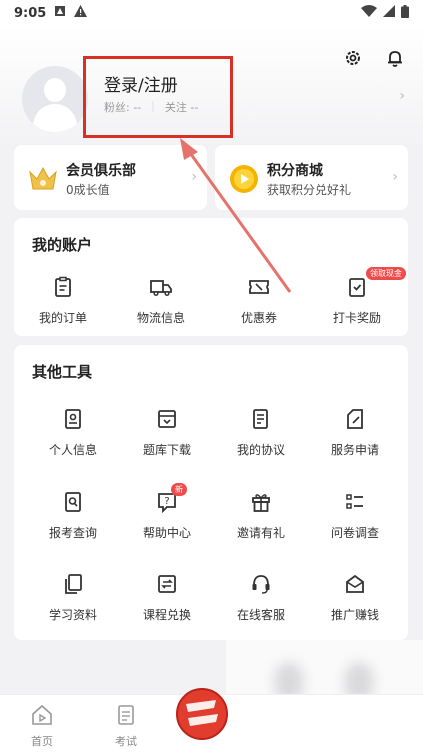 The height and width of the screenshot is (752, 423). What do you see at coordinates (309, 190) in the screenshot?
I see `points-mall-subtitle: 获取积分兑好礼` at bounding box center [309, 190].